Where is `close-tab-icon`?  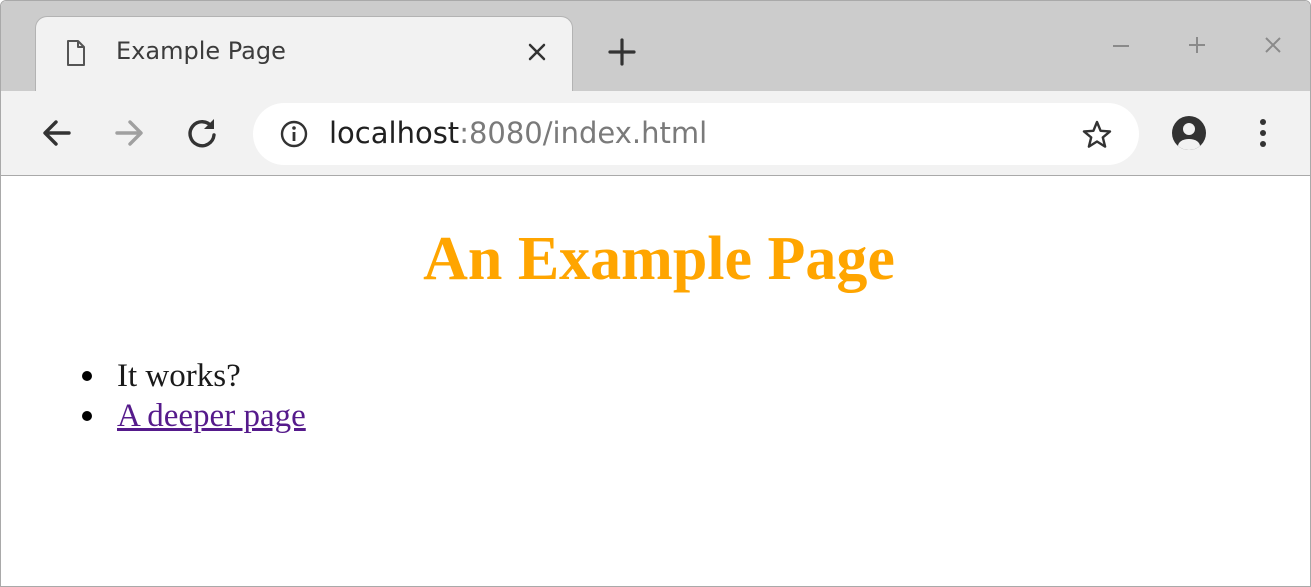 close-tab-icon is located at coordinates (537, 52).